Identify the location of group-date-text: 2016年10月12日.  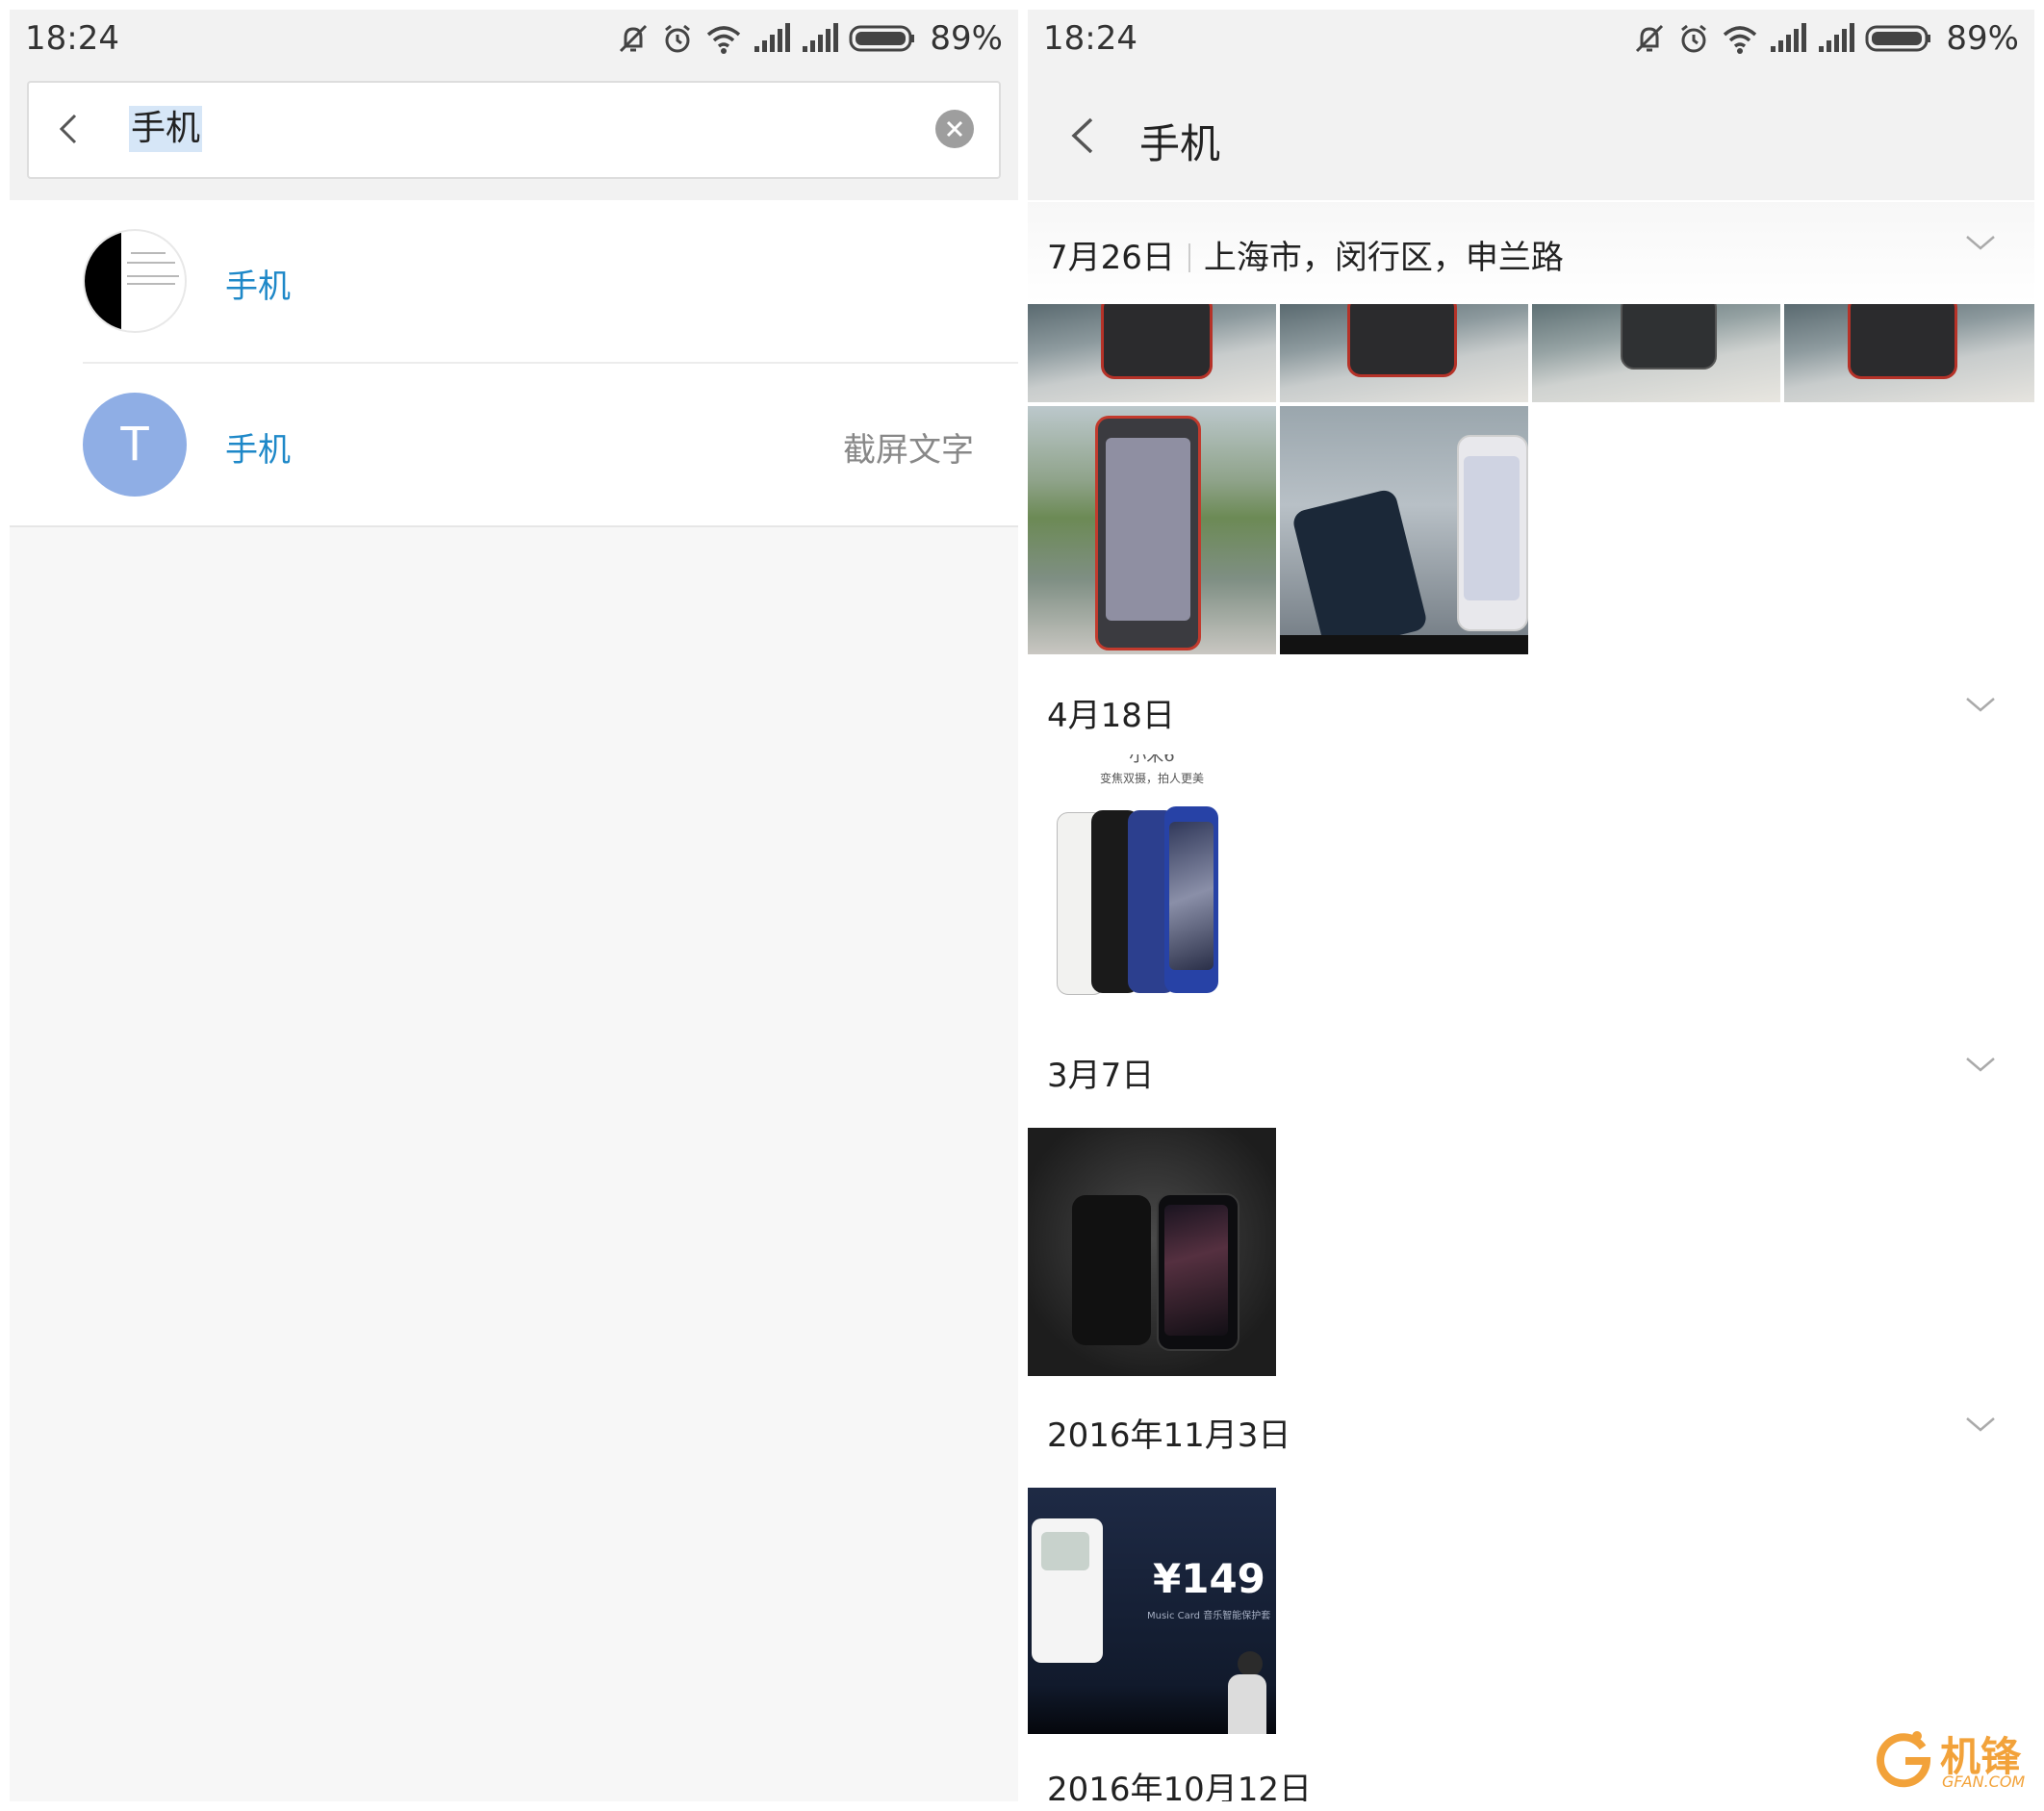
(1180, 1786).